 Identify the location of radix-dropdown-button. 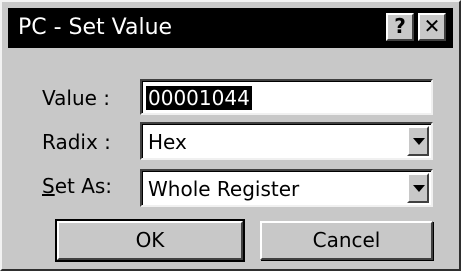
(418, 141).